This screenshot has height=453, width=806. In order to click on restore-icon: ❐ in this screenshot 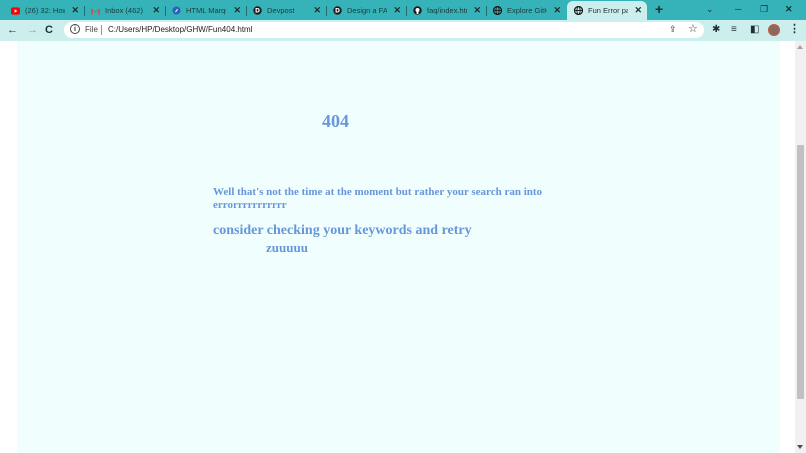, I will do `click(764, 9)`.